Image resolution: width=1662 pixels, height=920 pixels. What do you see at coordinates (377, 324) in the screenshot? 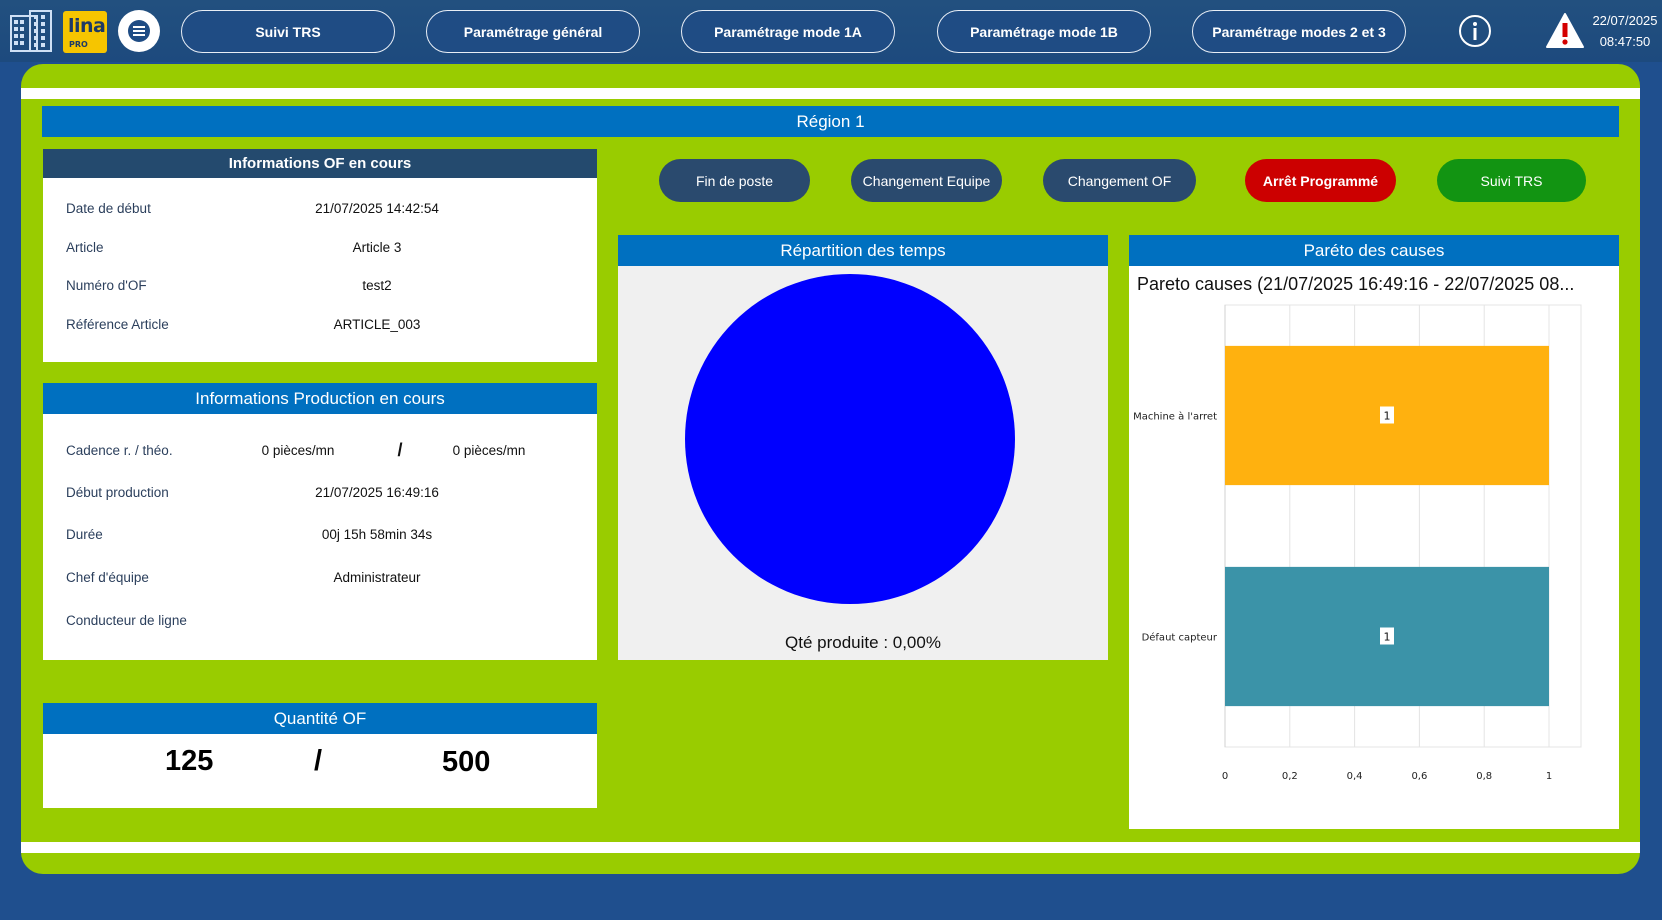
I see `of-reference-value: ARTICLE_003` at bounding box center [377, 324].